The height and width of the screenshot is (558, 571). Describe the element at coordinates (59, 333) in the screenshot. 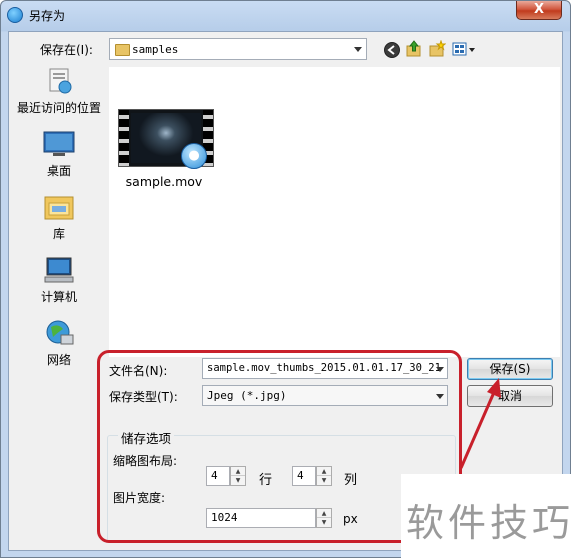

I see `network-icon` at that location.